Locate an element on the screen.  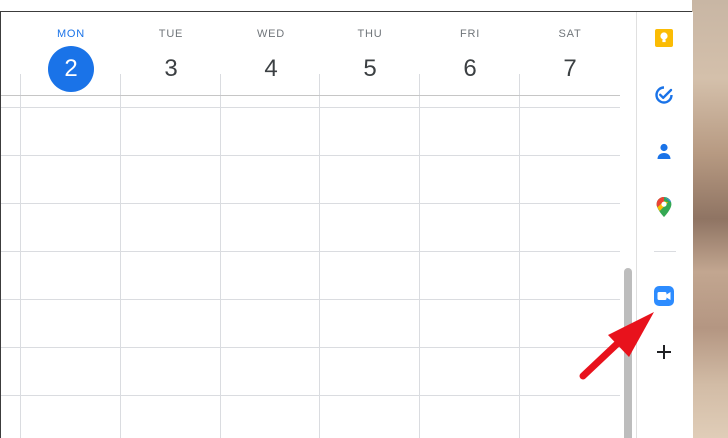
day-number: 5 is located at coordinates (370, 69).